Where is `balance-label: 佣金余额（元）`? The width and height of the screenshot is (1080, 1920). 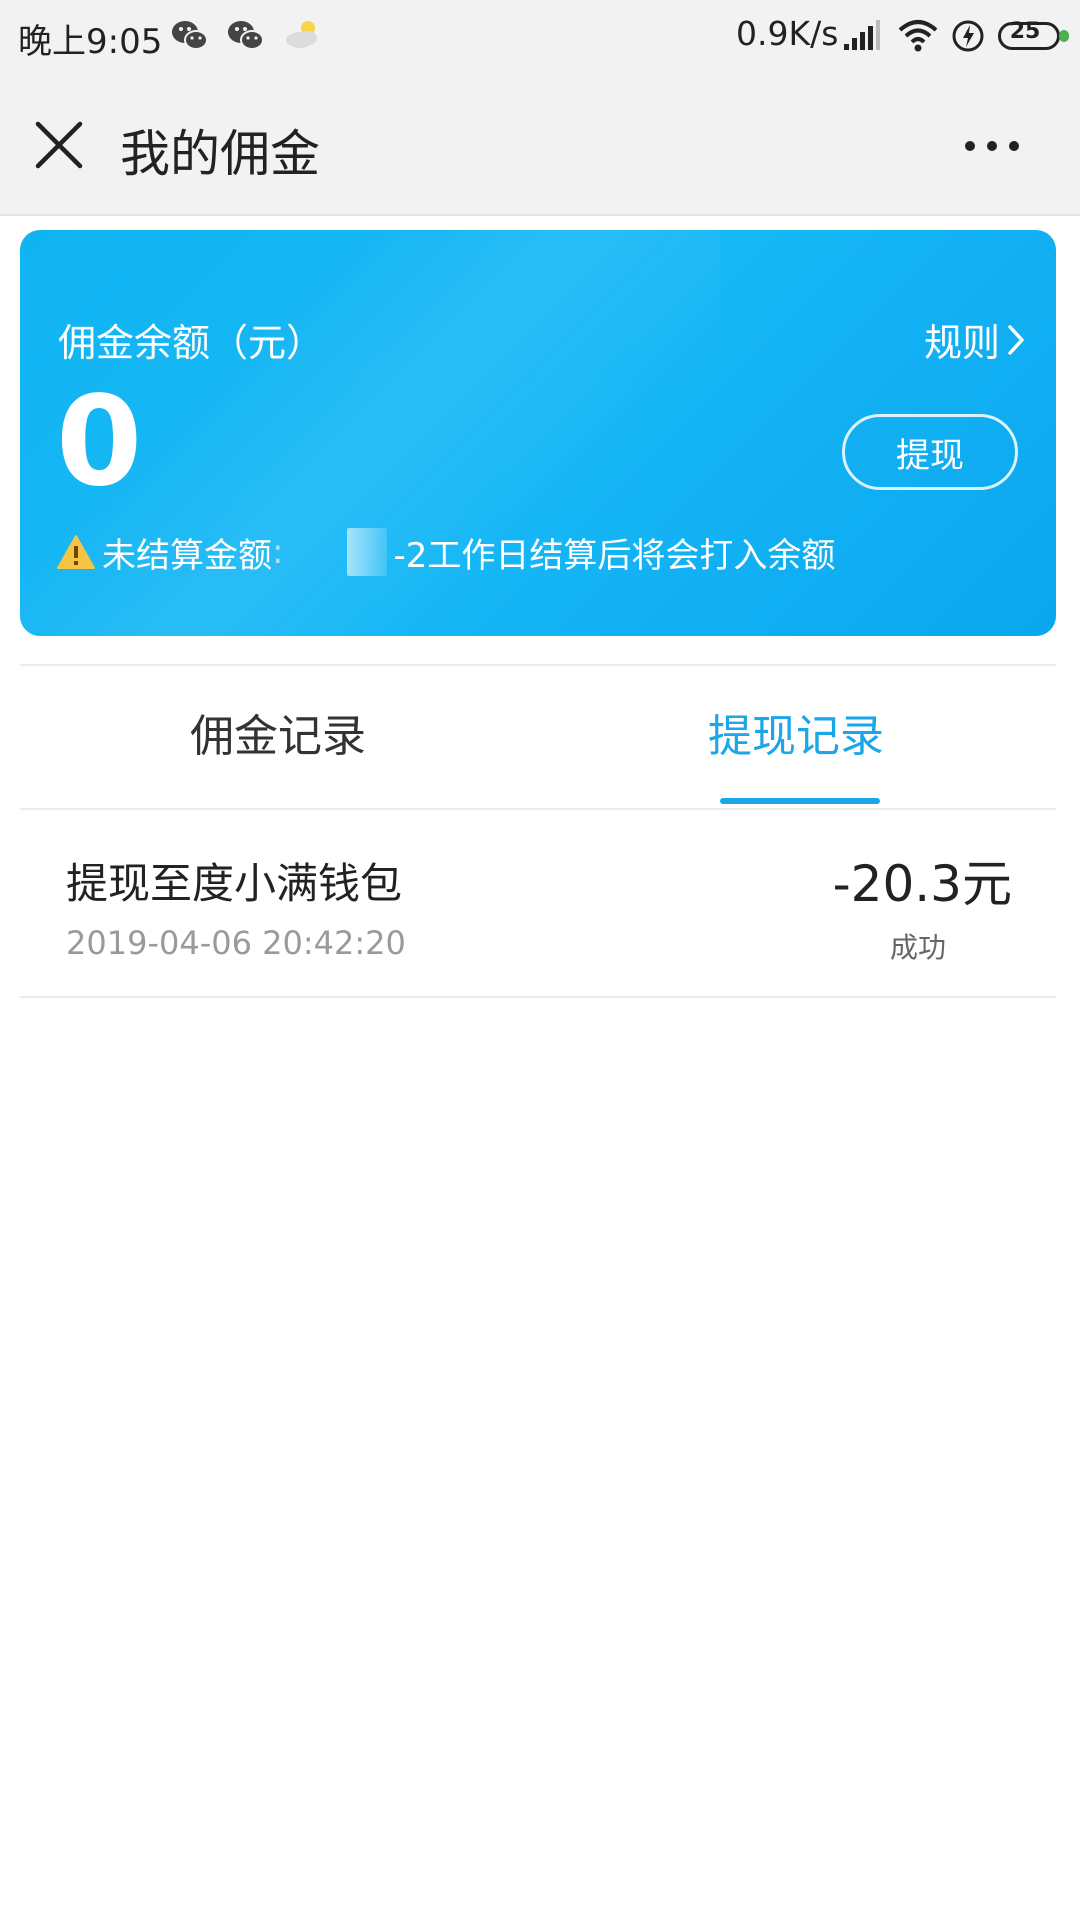
balance-label: 佣金余额（元） is located at coordinates (191, 343).